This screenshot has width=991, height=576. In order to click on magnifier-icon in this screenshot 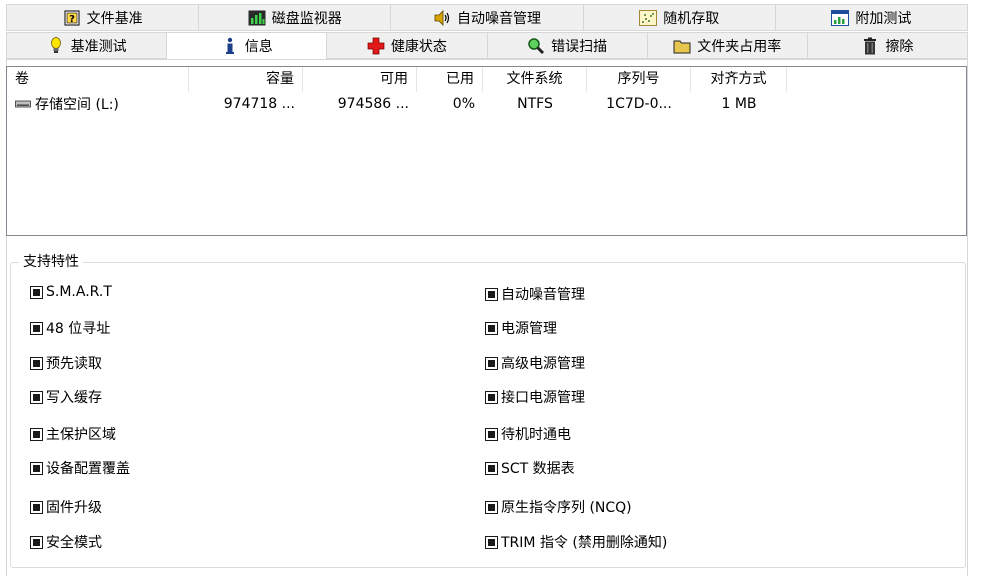, I will do `click(536, 46)`.